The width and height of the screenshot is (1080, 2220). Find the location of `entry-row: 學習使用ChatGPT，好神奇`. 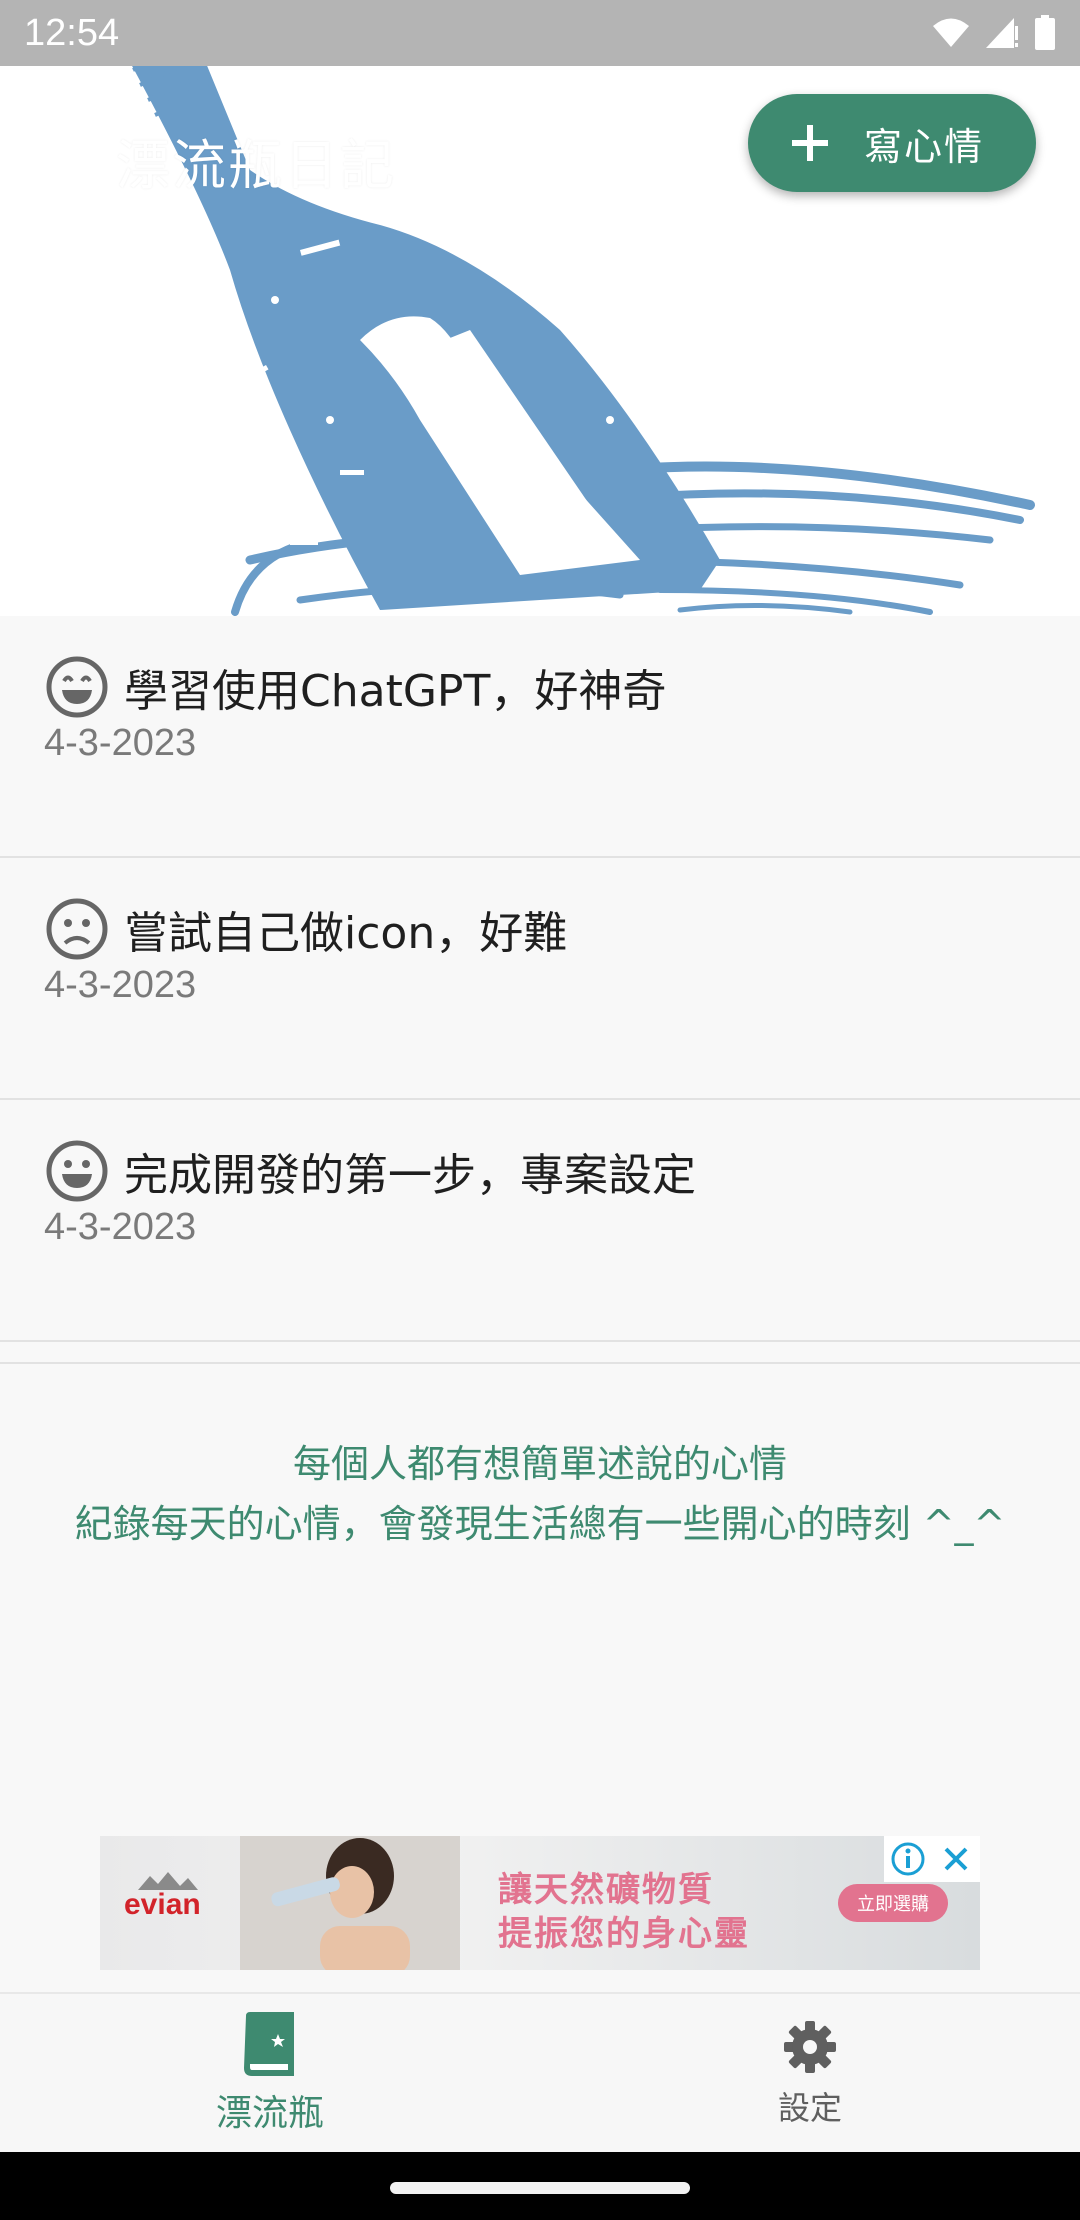

entry-row: 學習使用ChatGPT，好神奇 is located at coordinates (355, 687).